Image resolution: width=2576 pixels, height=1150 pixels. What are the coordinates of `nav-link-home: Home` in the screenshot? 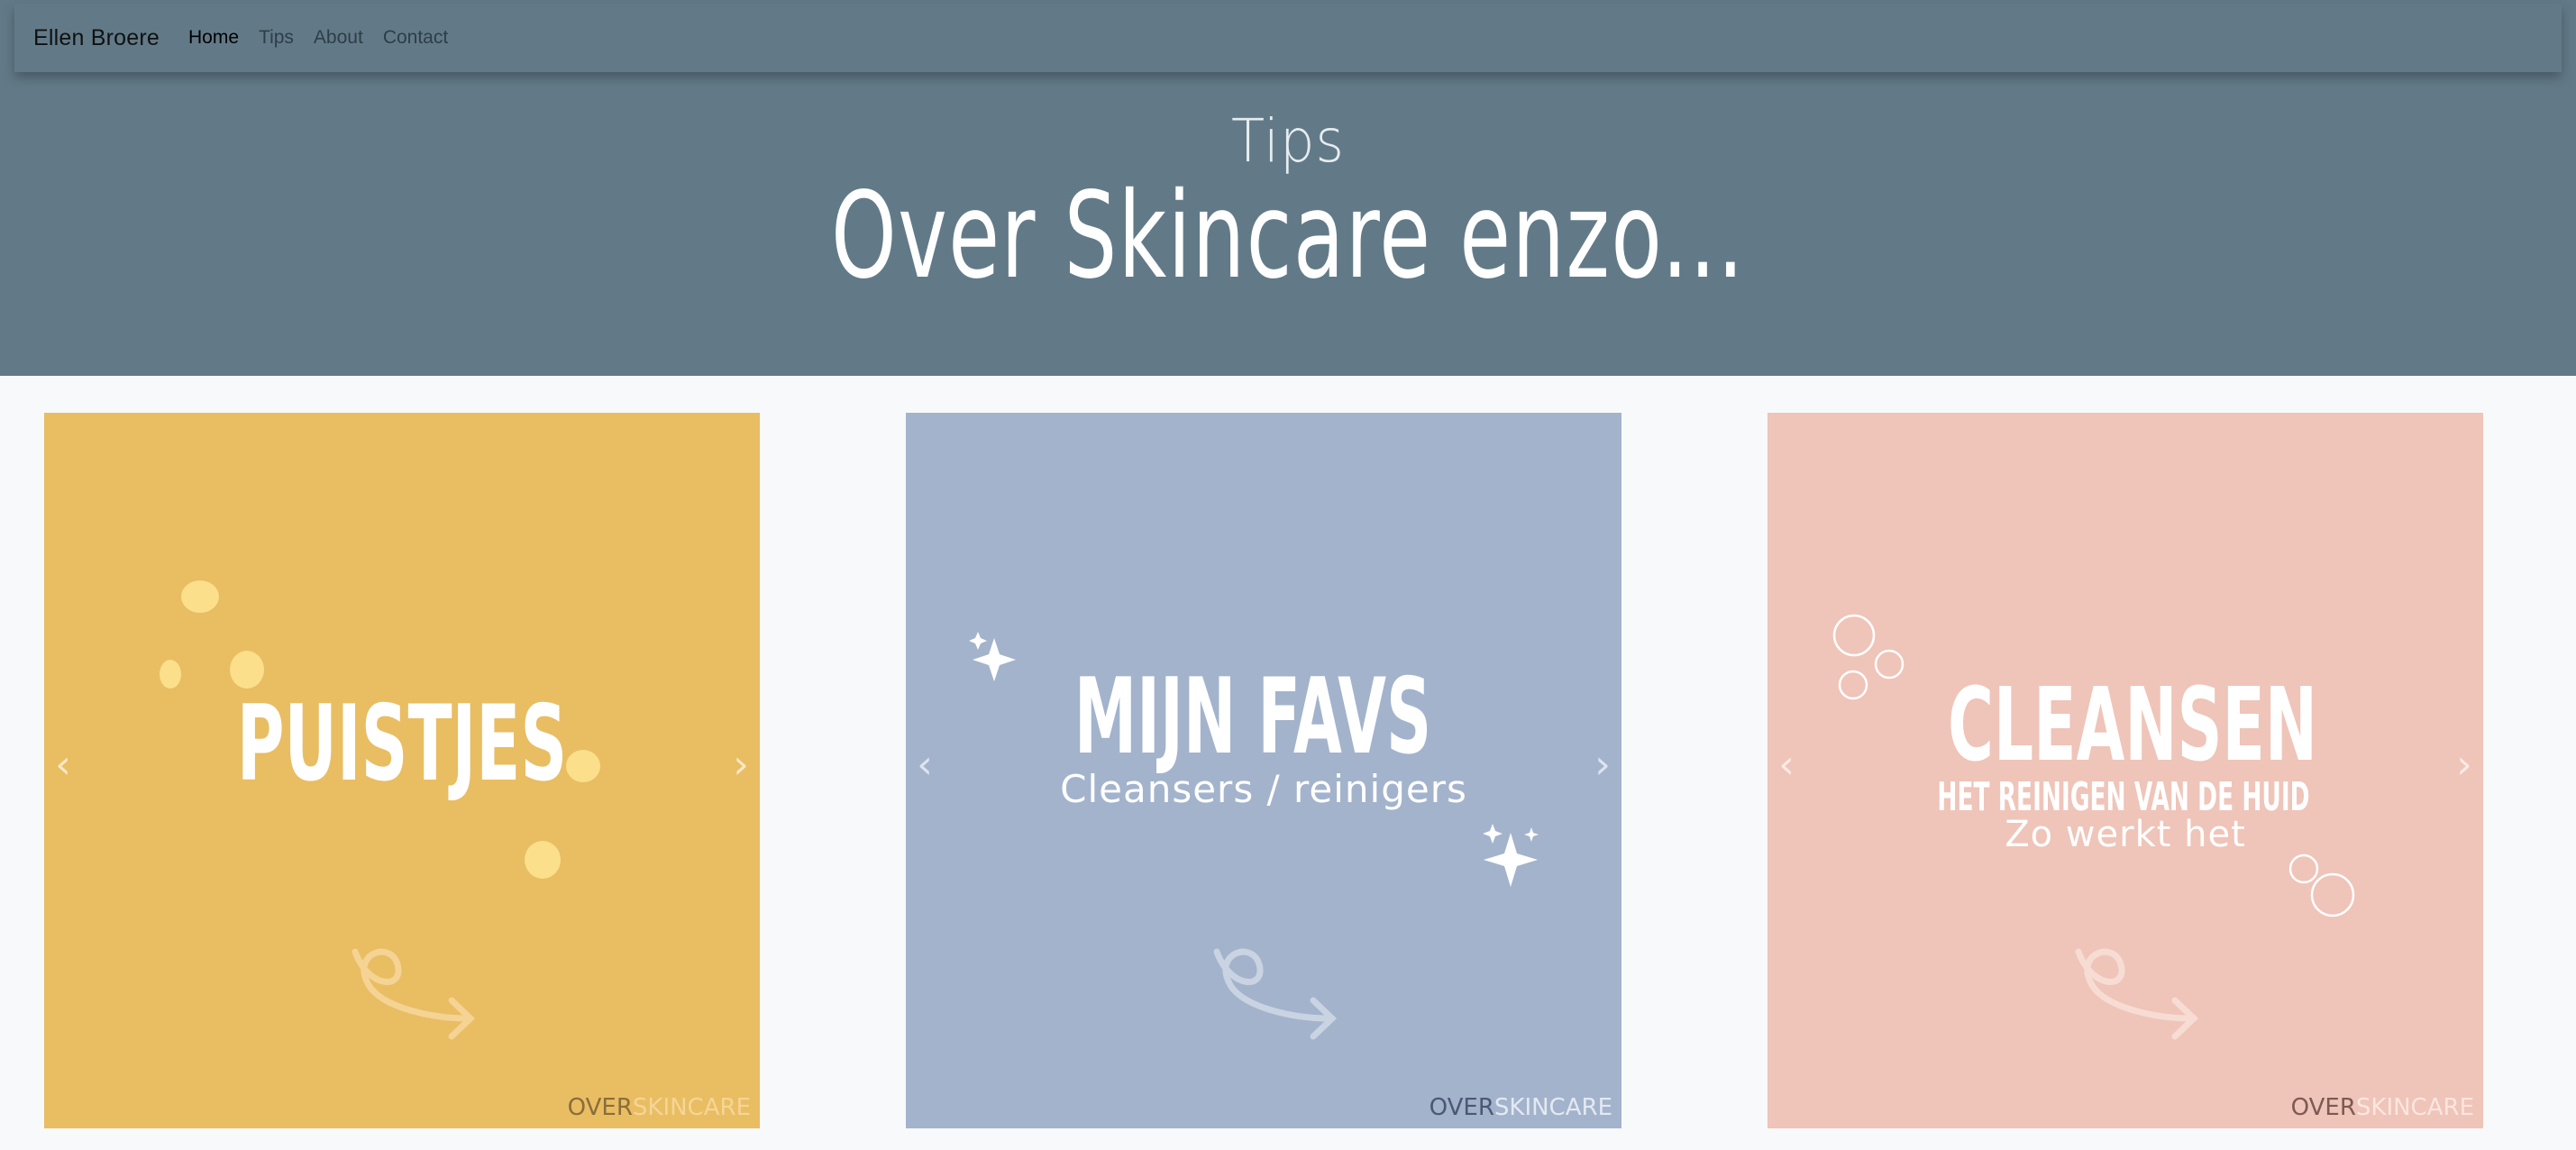 It's located at (213, 38).